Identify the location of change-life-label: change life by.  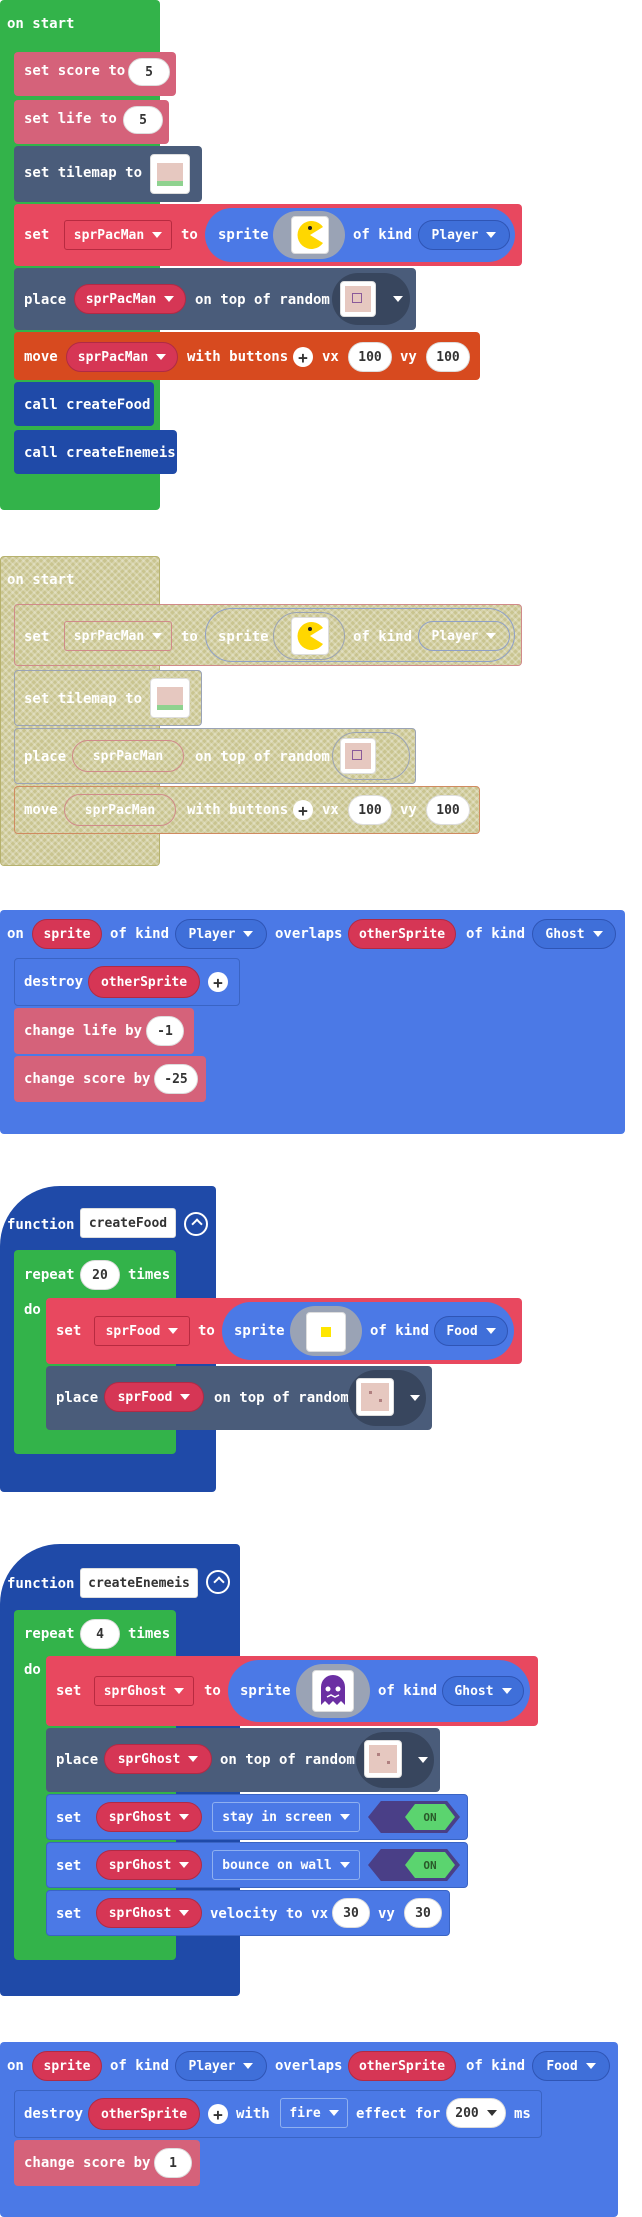
(83, 1031).